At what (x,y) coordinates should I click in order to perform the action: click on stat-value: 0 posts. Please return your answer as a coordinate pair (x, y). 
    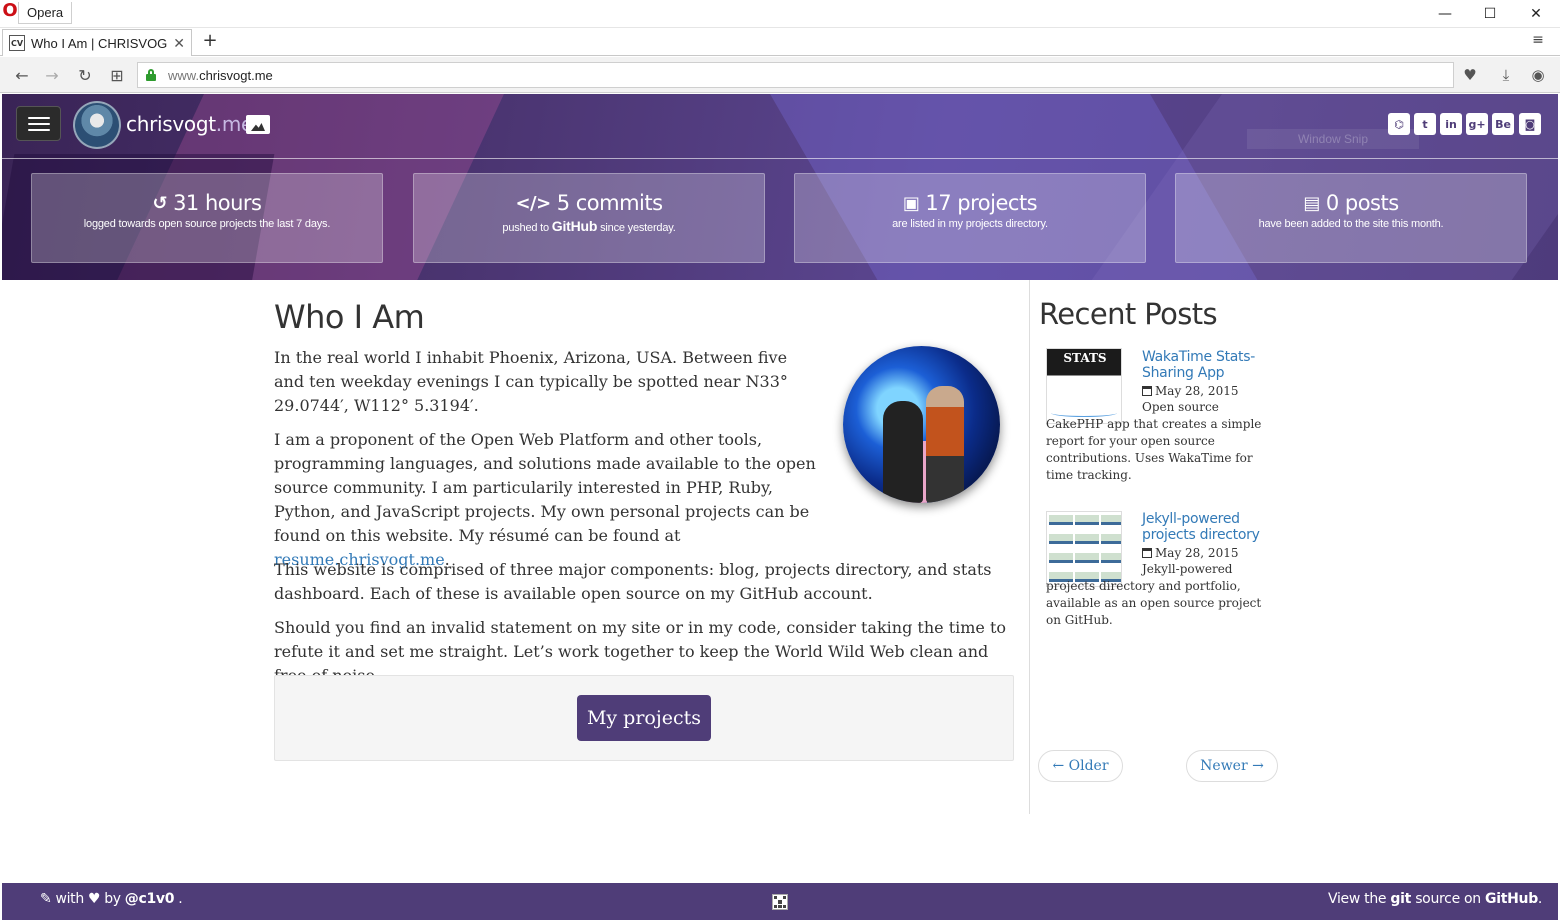
    Looking at the image, I should click on (1362, 203).